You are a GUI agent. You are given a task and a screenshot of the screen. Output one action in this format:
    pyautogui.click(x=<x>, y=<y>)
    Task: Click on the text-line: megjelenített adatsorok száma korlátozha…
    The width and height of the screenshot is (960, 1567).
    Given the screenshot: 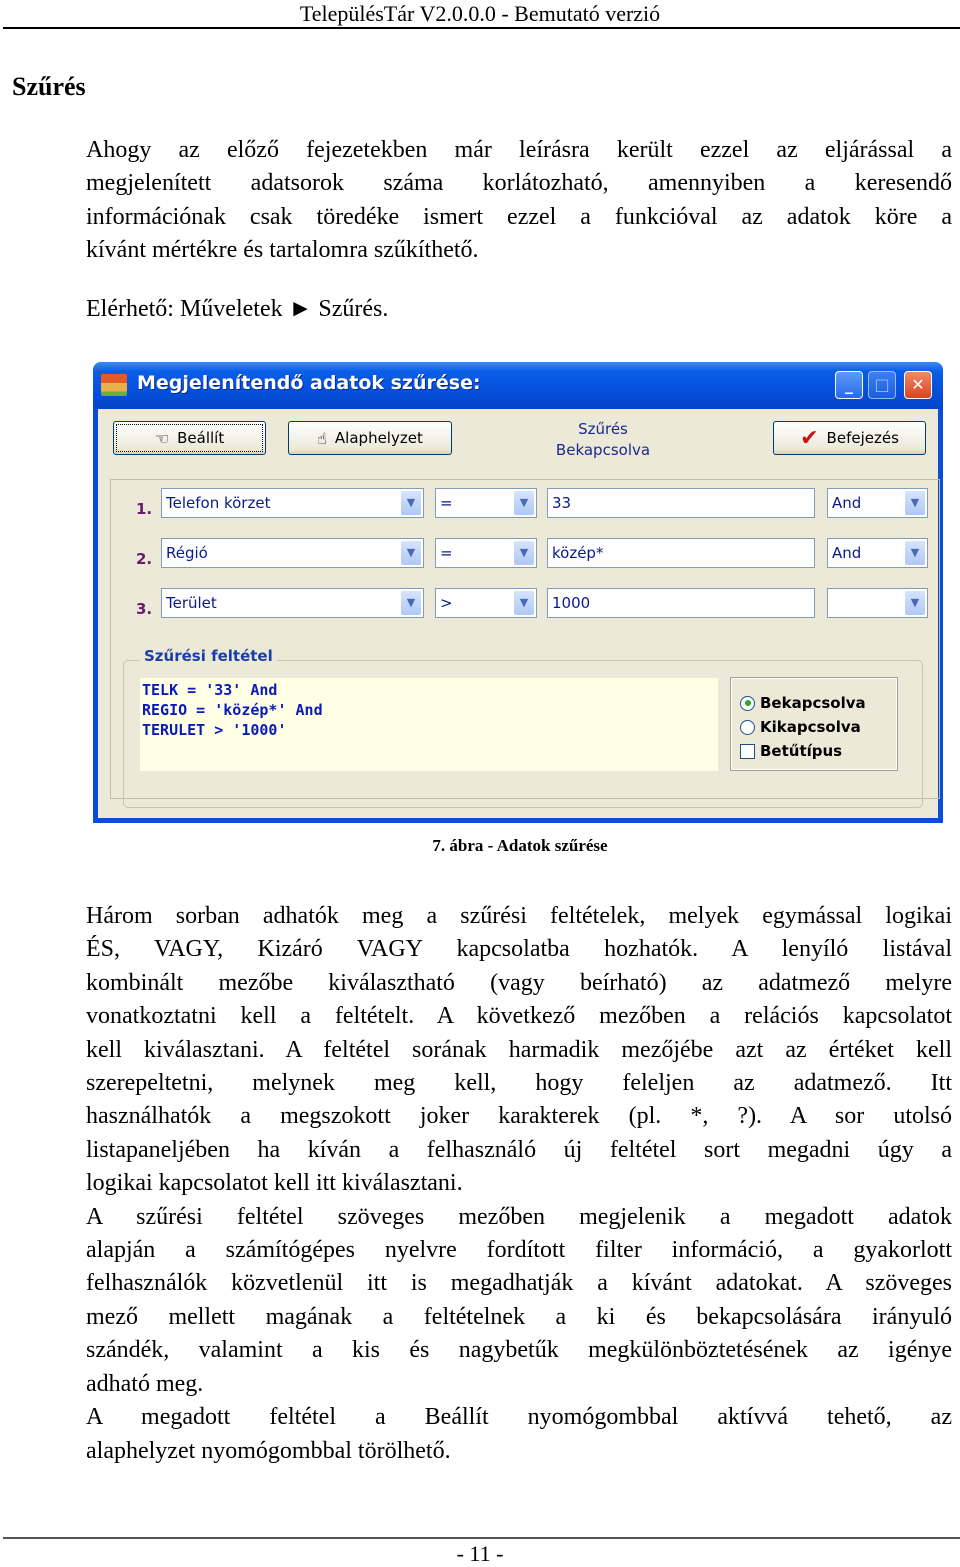 What is the action you would take?
    pyautogui.click(x=519, y=183)
    